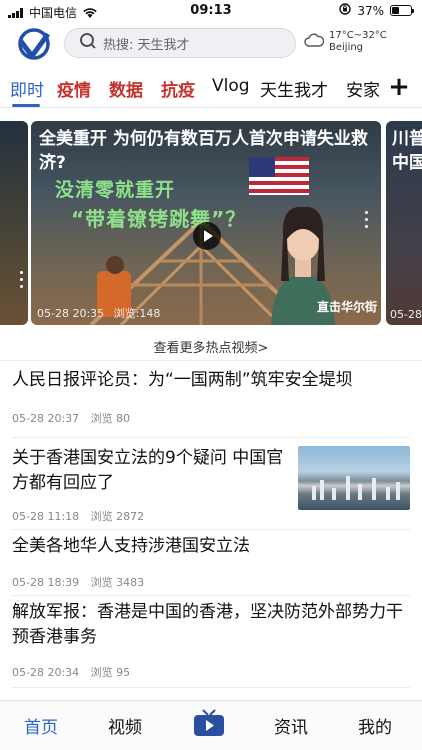 The image size is (422, 750). I want to click on video-card-next: 川普中国 05-28, so click(404, 223).